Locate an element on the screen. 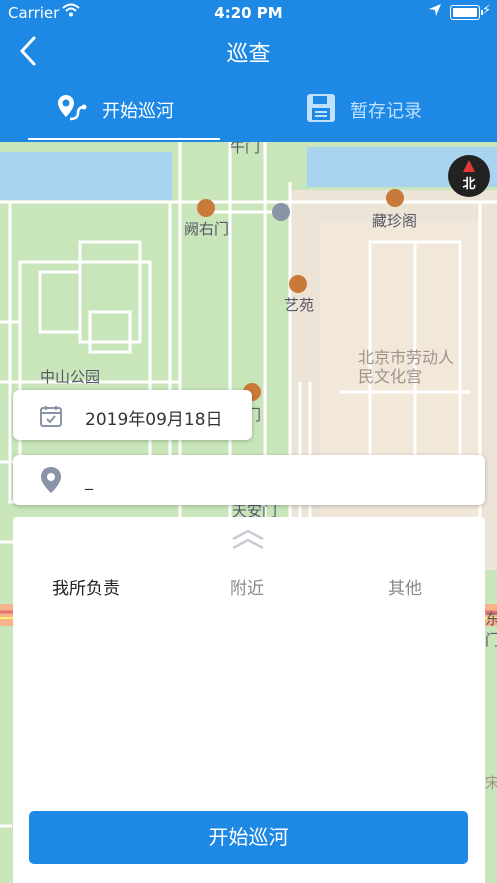 The image size is (497, 883). tab-start-patrol: 开始巡河 is located at coordinates (115, 110).